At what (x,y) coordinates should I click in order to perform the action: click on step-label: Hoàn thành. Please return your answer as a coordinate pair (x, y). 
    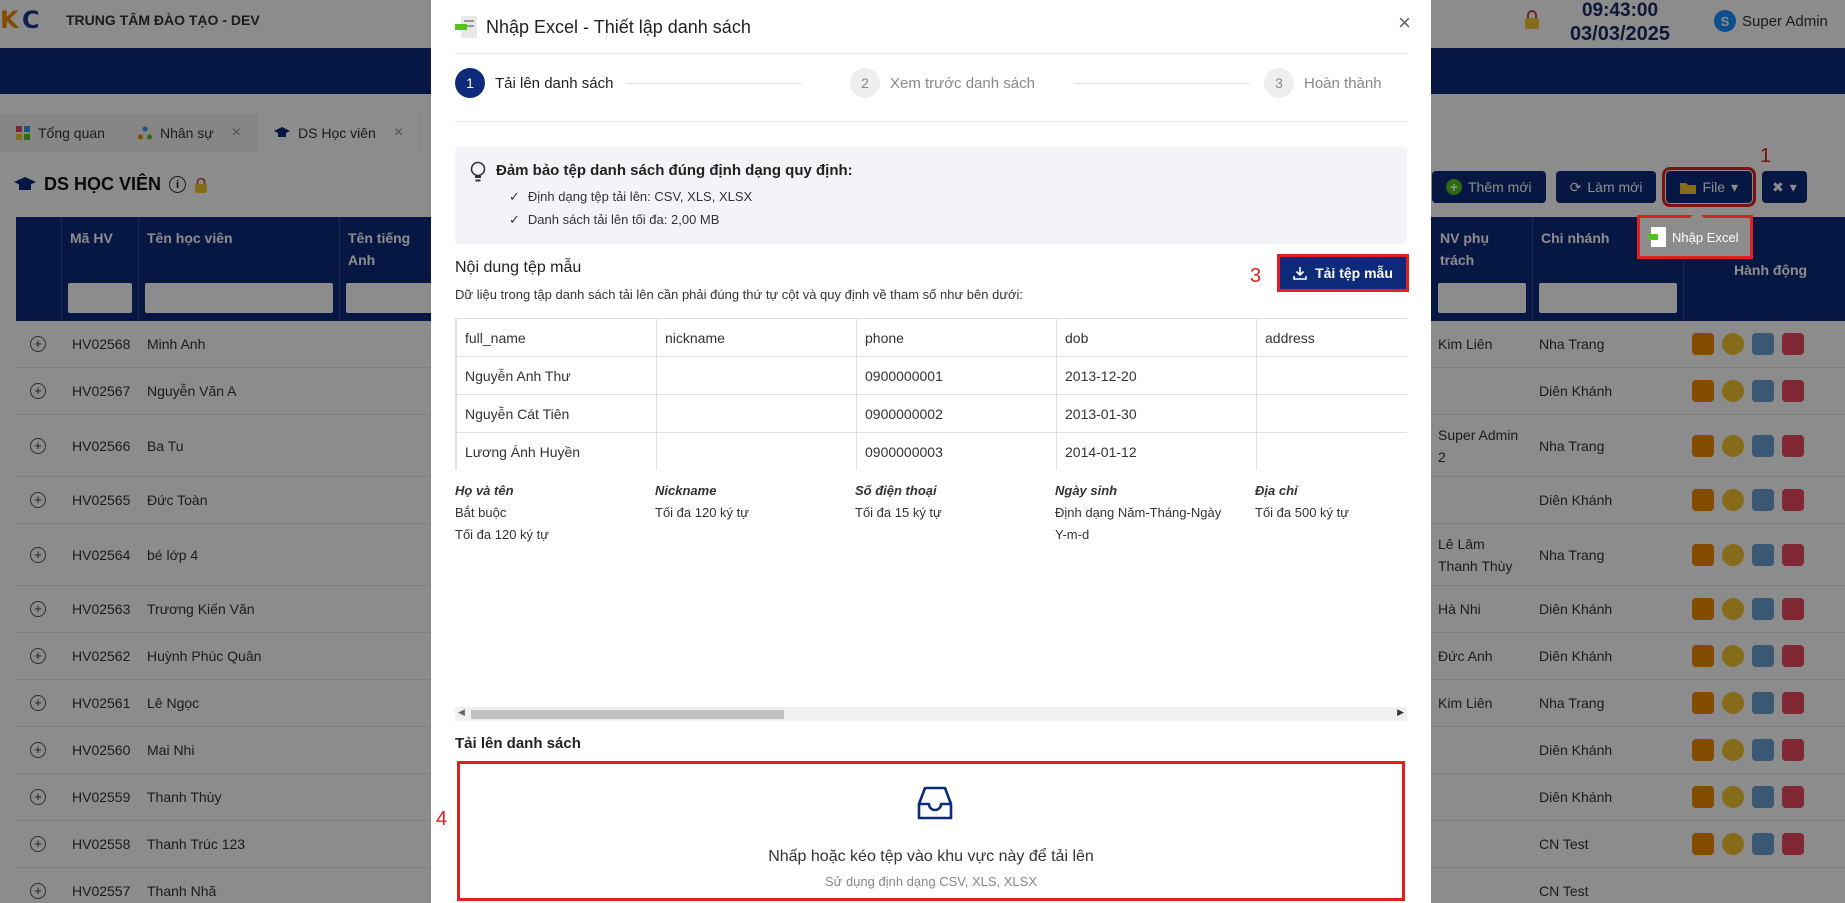
    Looking at the image, I should click on (1343, 83).